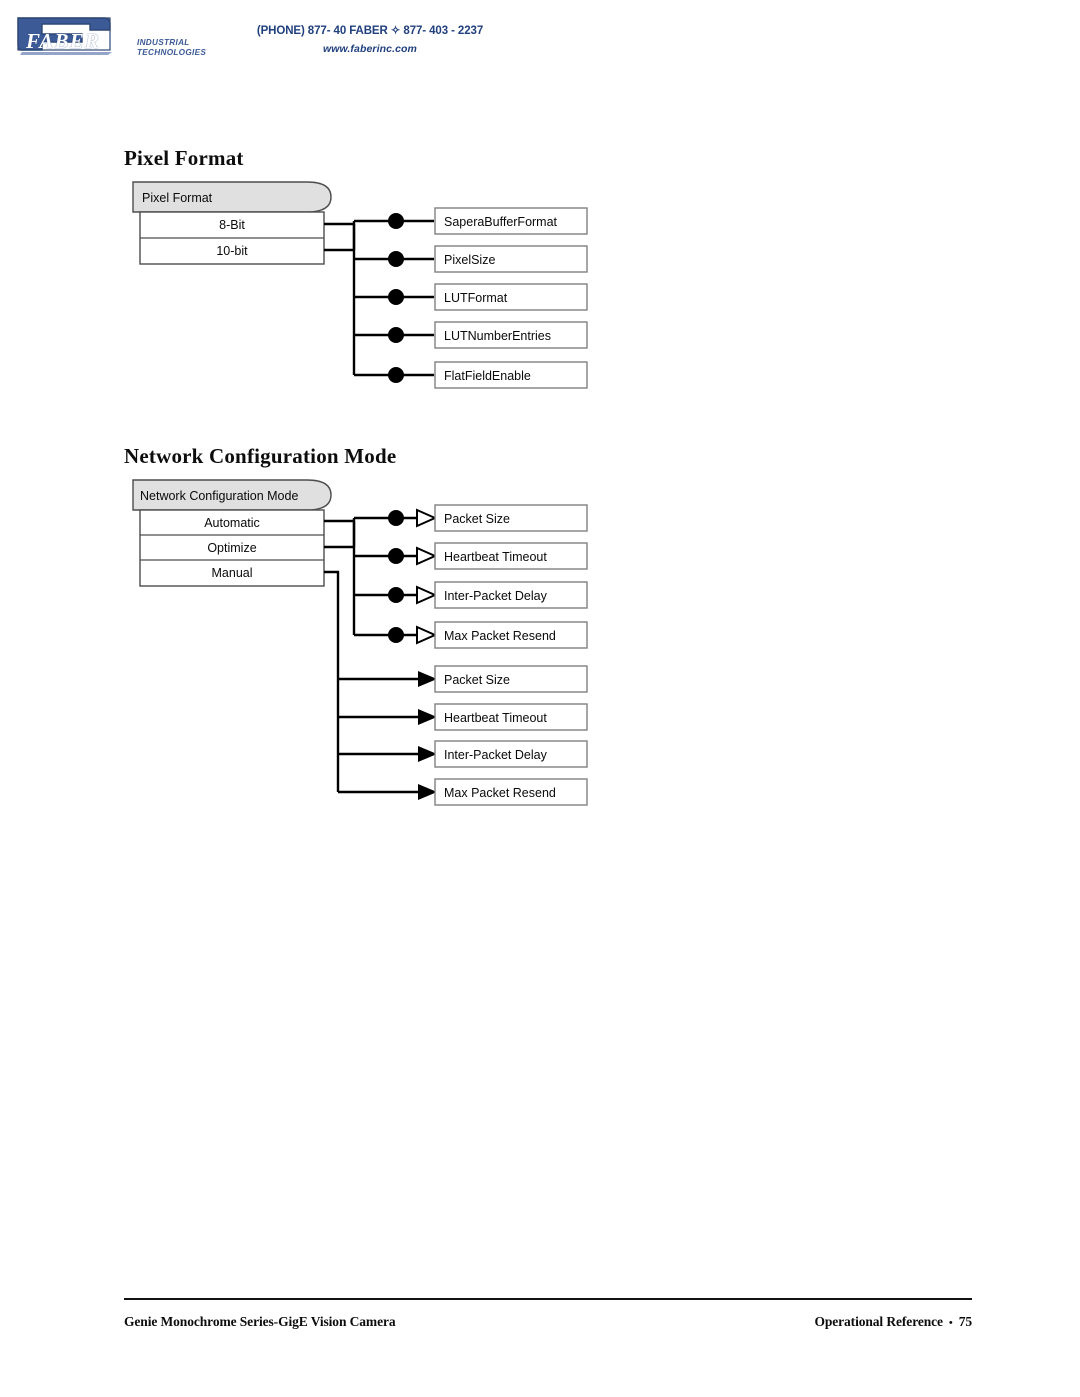  What do you see at coordinates (965, 1321) in the screenshot?
I see `footer-page-number: 75` at bounding box center [965, 1321].